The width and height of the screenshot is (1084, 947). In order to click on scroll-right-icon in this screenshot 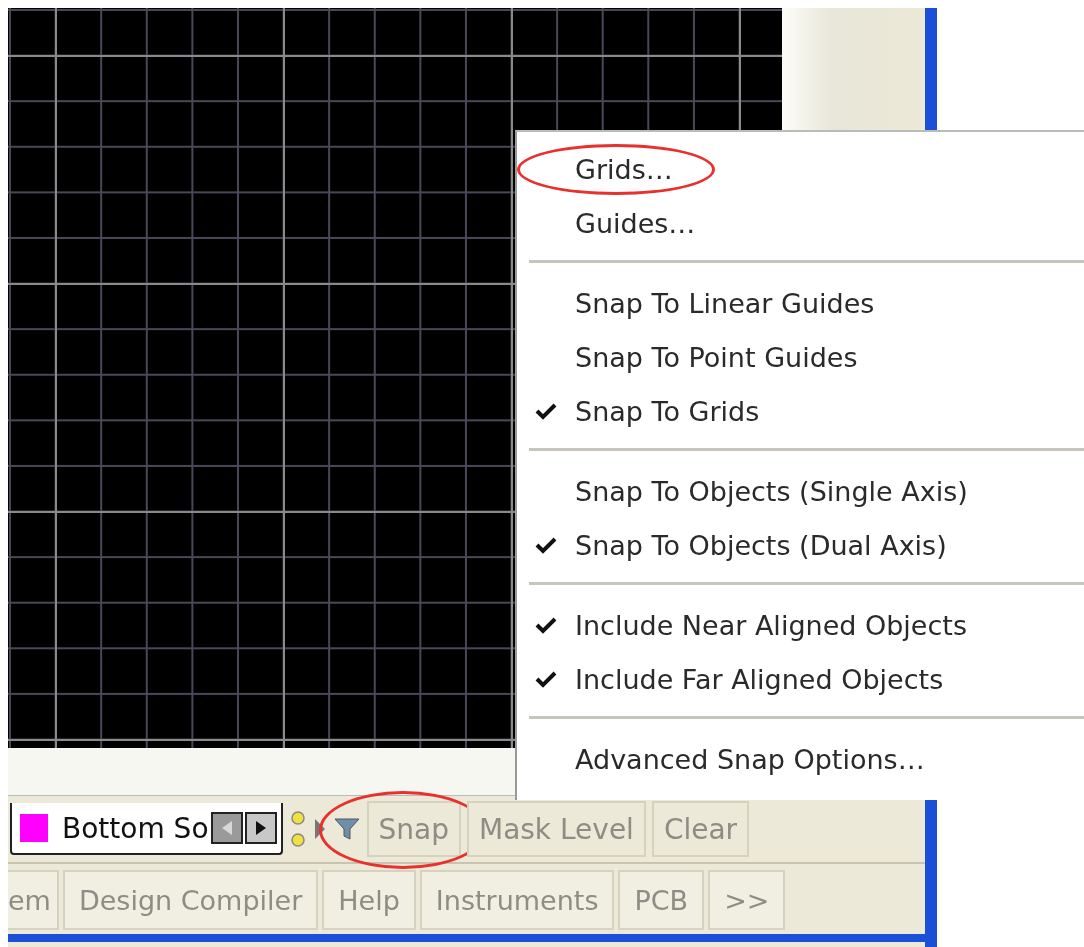, I will do `click(260, 828)`.